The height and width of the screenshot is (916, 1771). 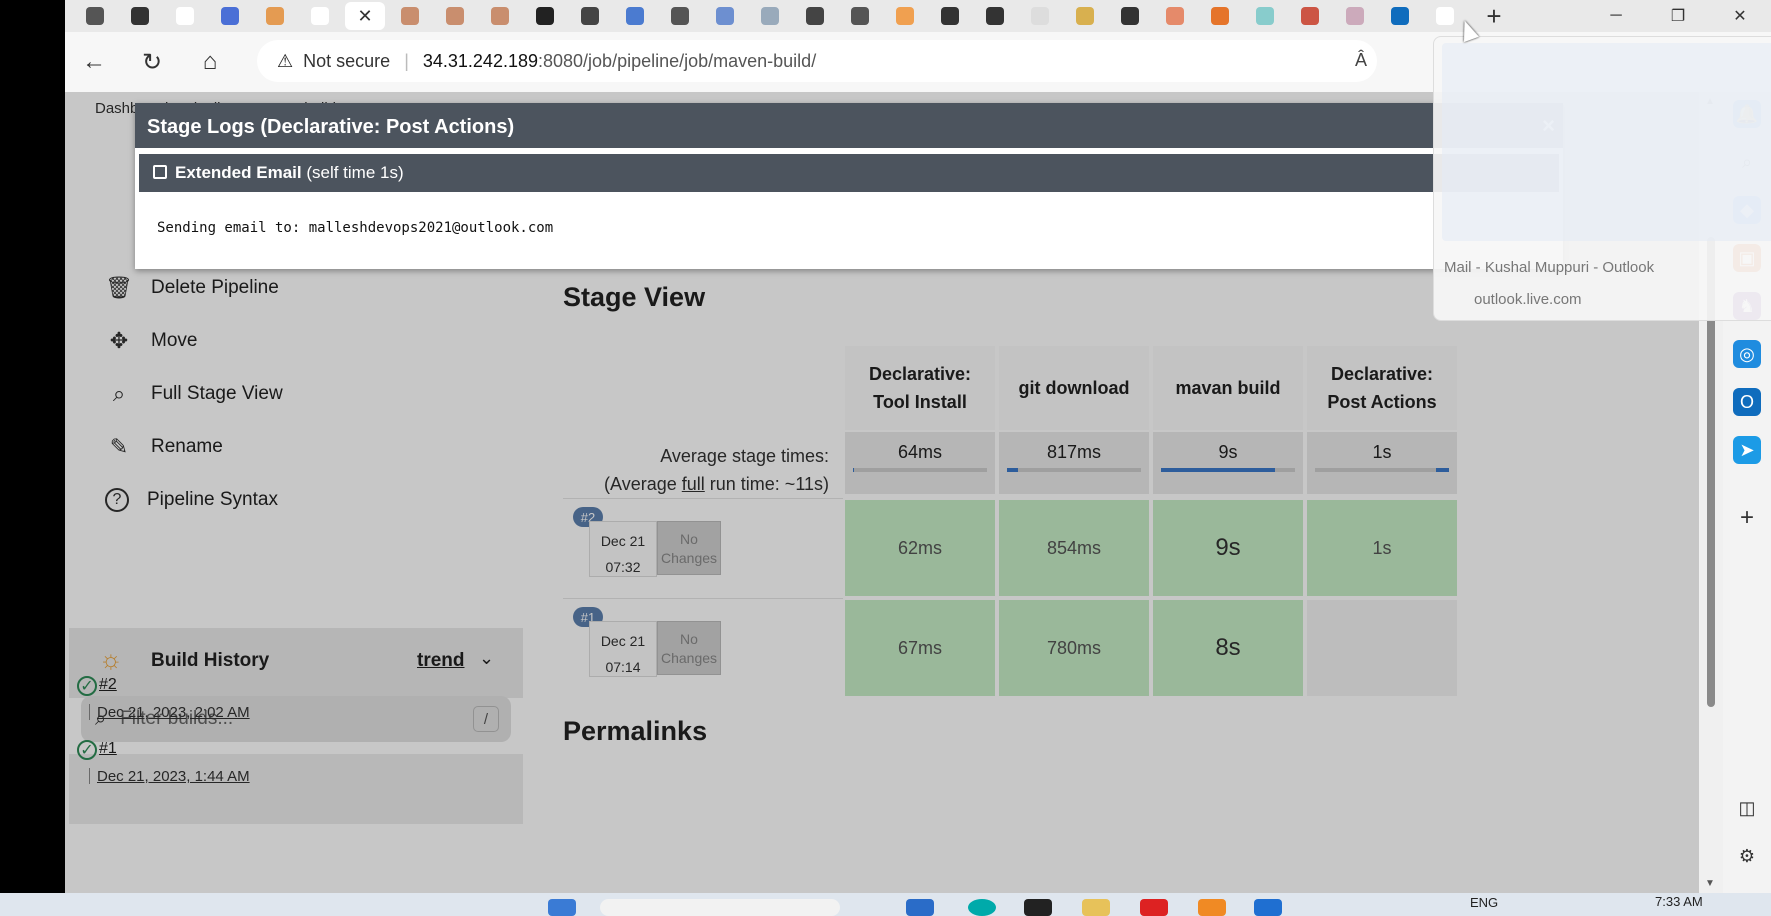 What do you see at coordinates (1679, 901) in the screenshot?
I see `clock: 7:33 AM` at bounding box center [1679, 901].